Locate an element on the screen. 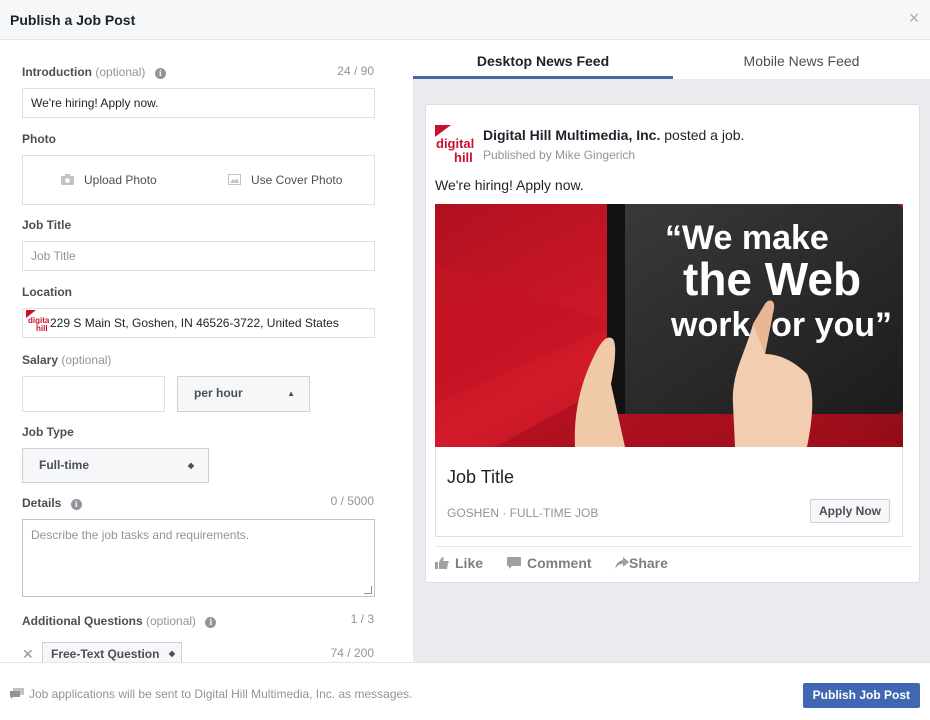 This screenshot has height=720, width=930. salary-period-value: per hour is located at coordinates (218, 393).